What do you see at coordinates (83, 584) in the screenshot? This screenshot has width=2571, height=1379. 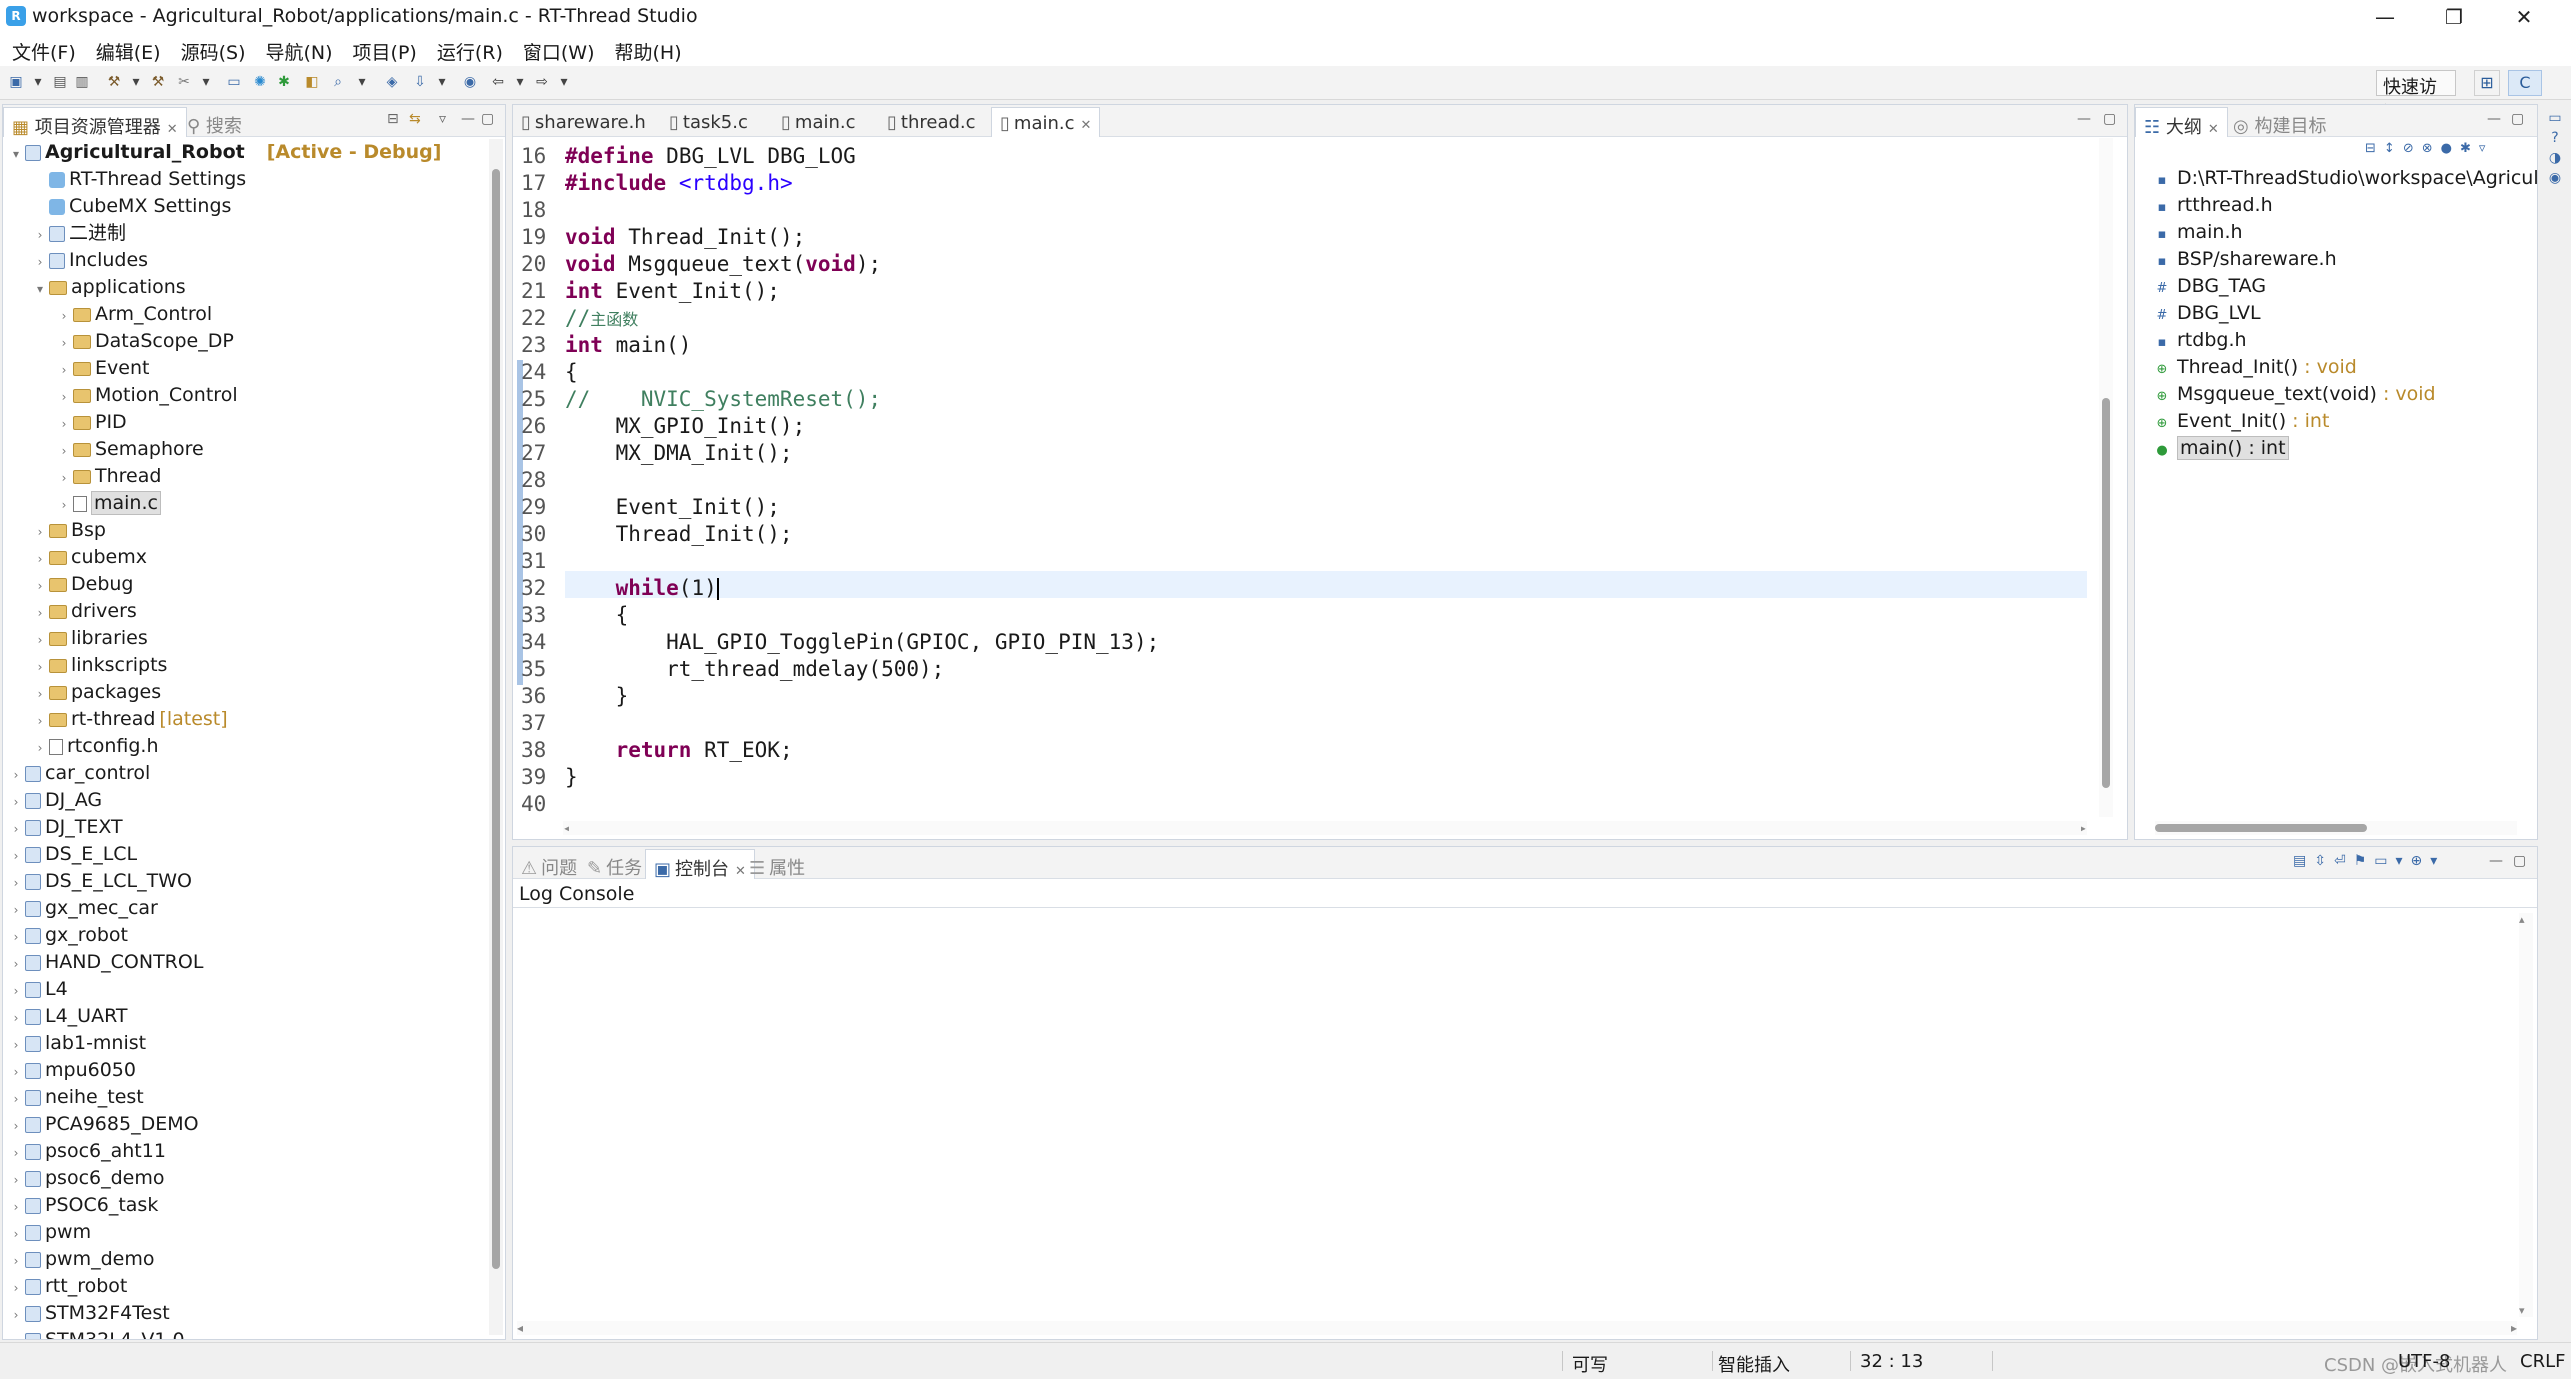 I see `tree-item: › Debug` at bounding box center [83, 584].